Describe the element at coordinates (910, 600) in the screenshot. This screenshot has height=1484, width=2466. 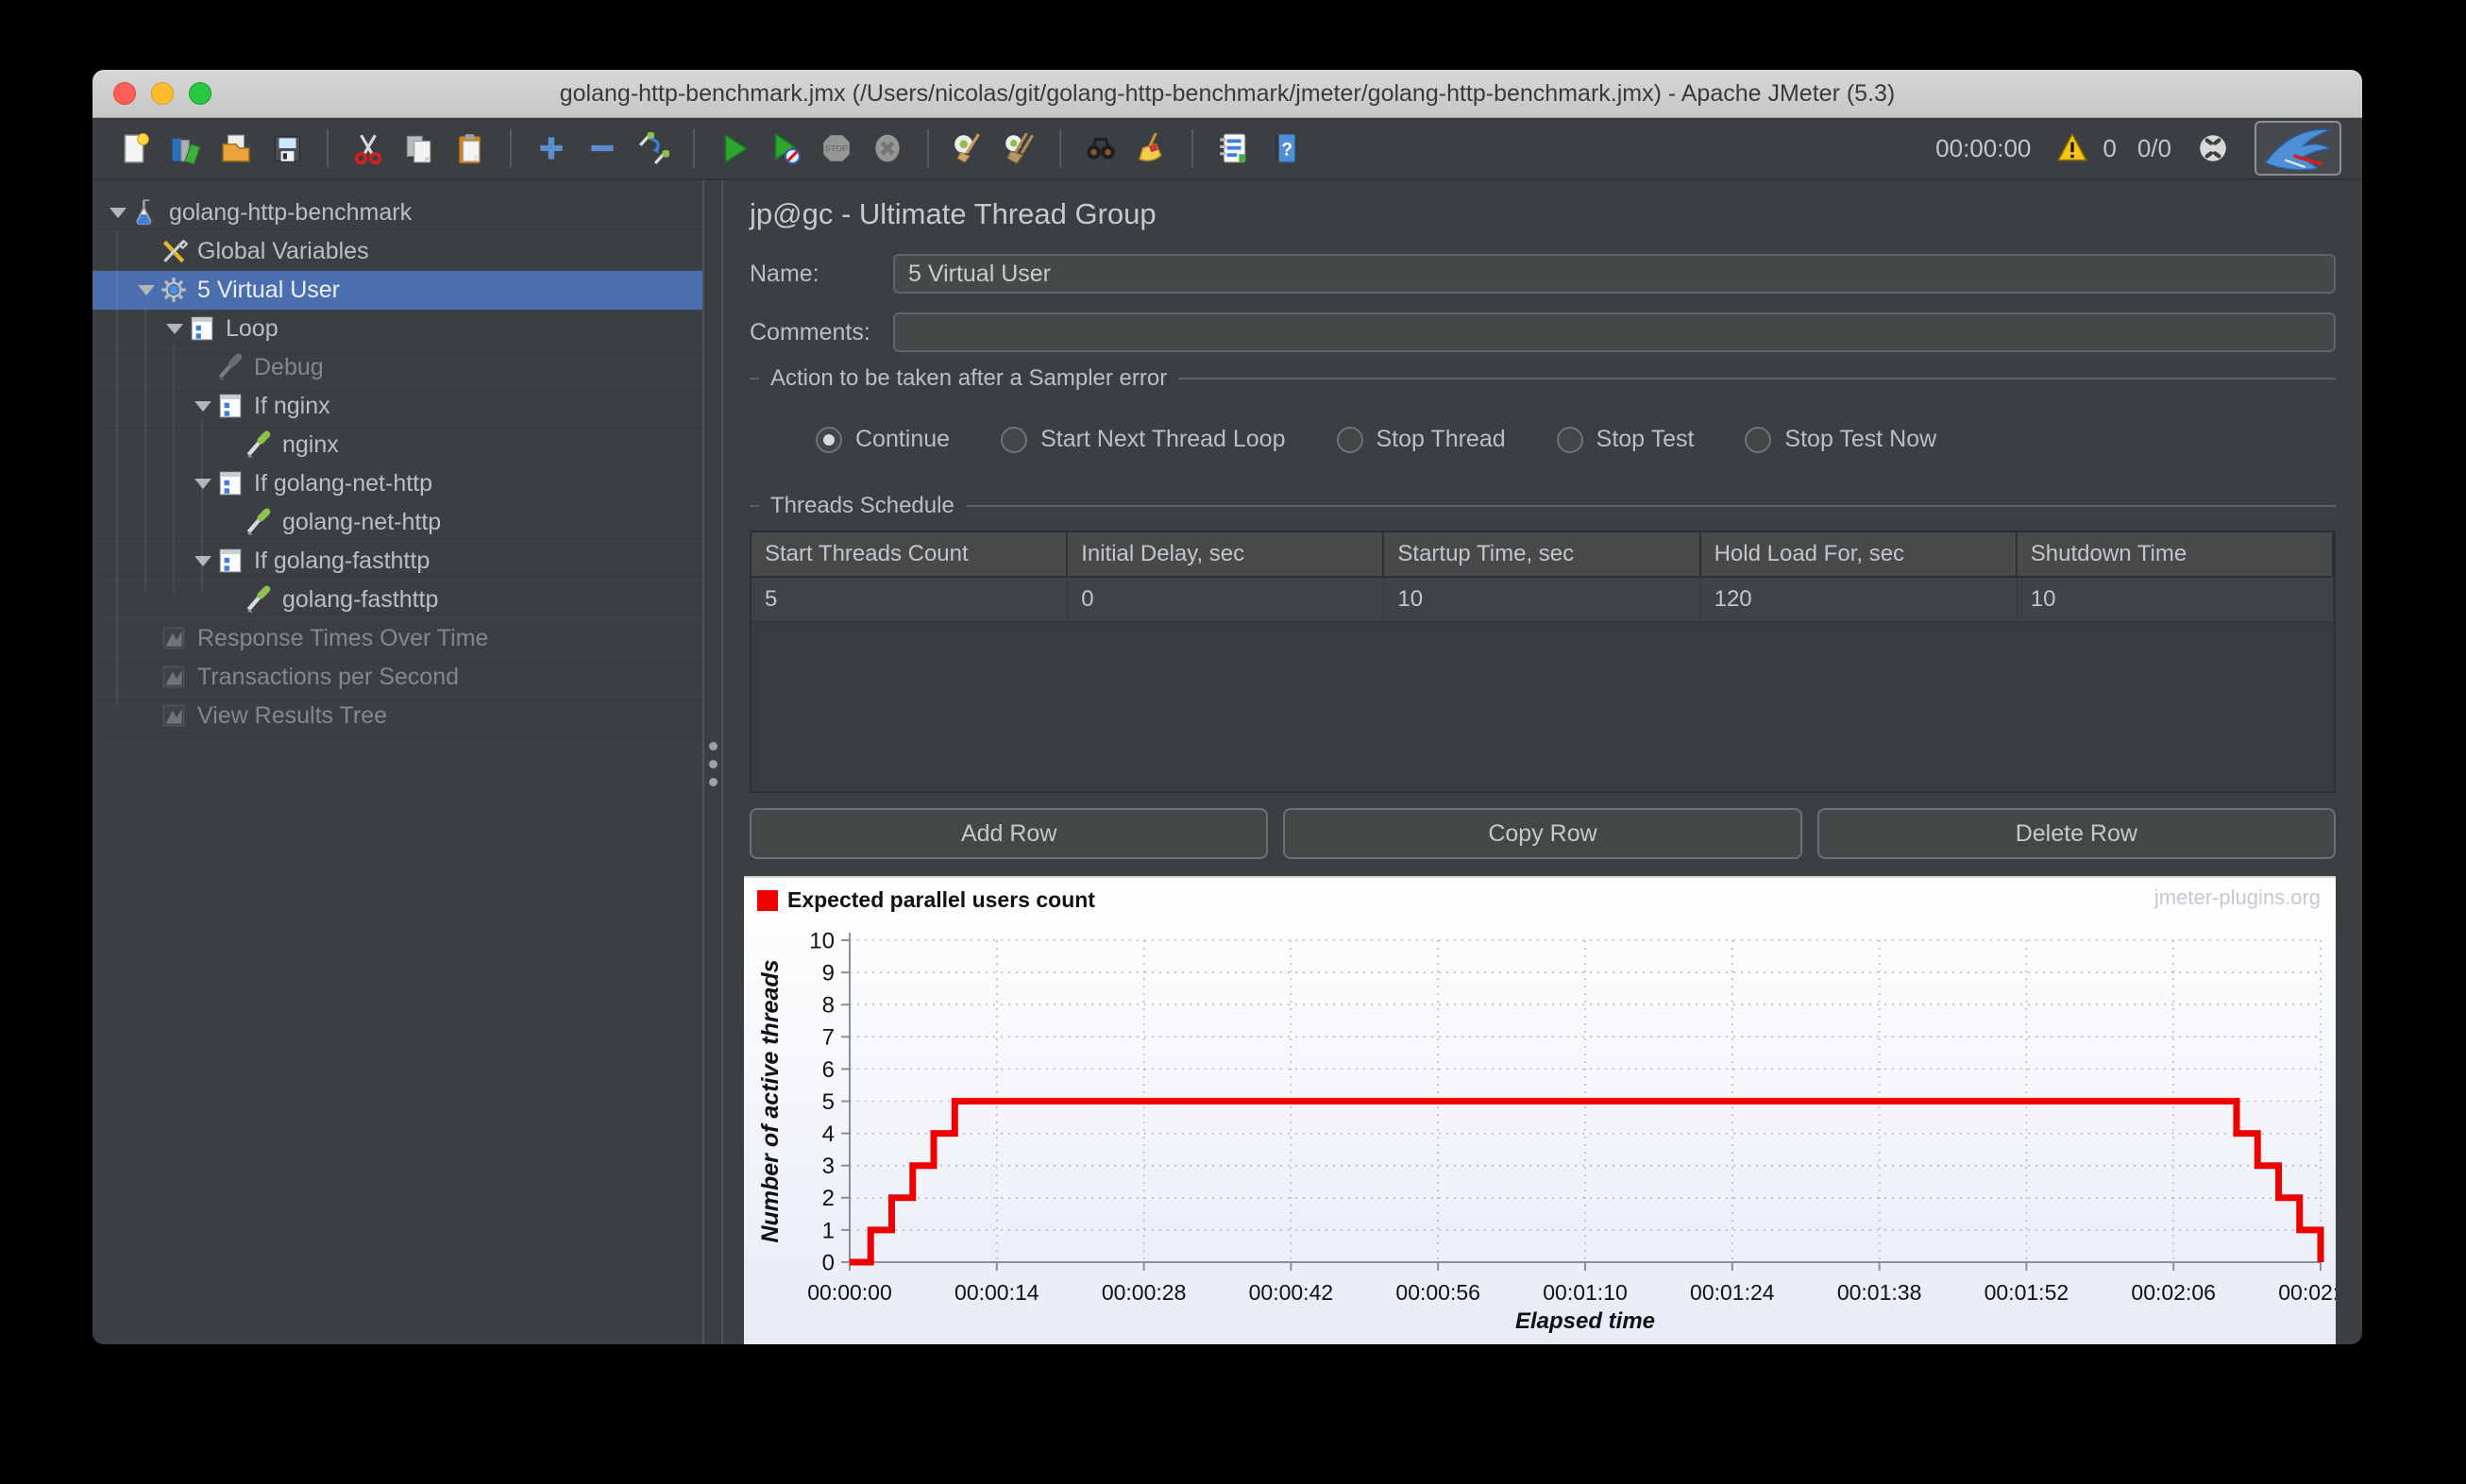
I see `schedule-cell: 5` at that location.